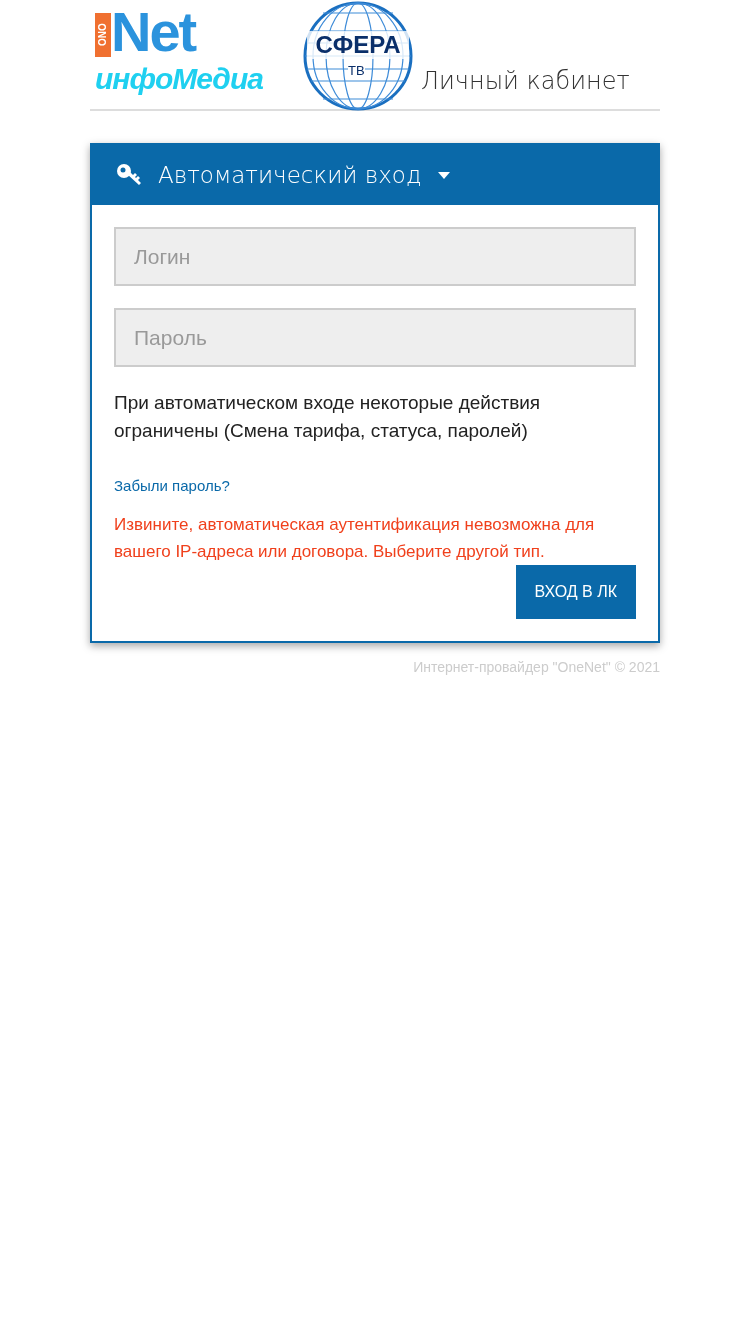 The height and width of the screenshot is (1334, 750). Describe the element at coordinates (129, 175) in the screenshot. I see `key-icon` at that location.